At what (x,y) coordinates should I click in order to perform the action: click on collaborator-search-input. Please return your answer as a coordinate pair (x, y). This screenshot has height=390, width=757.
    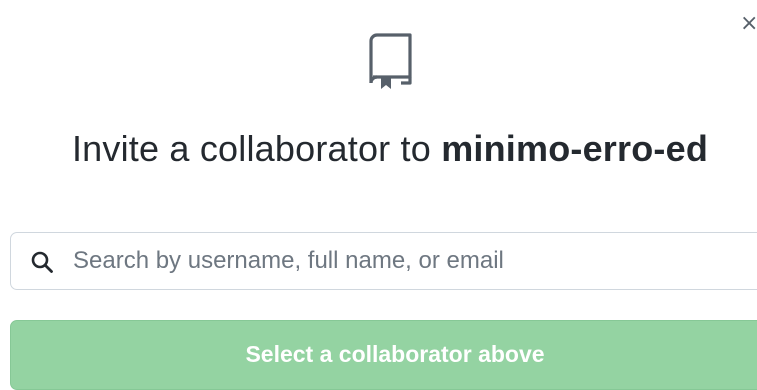
    Looking at the image, I should click on (413, 261).